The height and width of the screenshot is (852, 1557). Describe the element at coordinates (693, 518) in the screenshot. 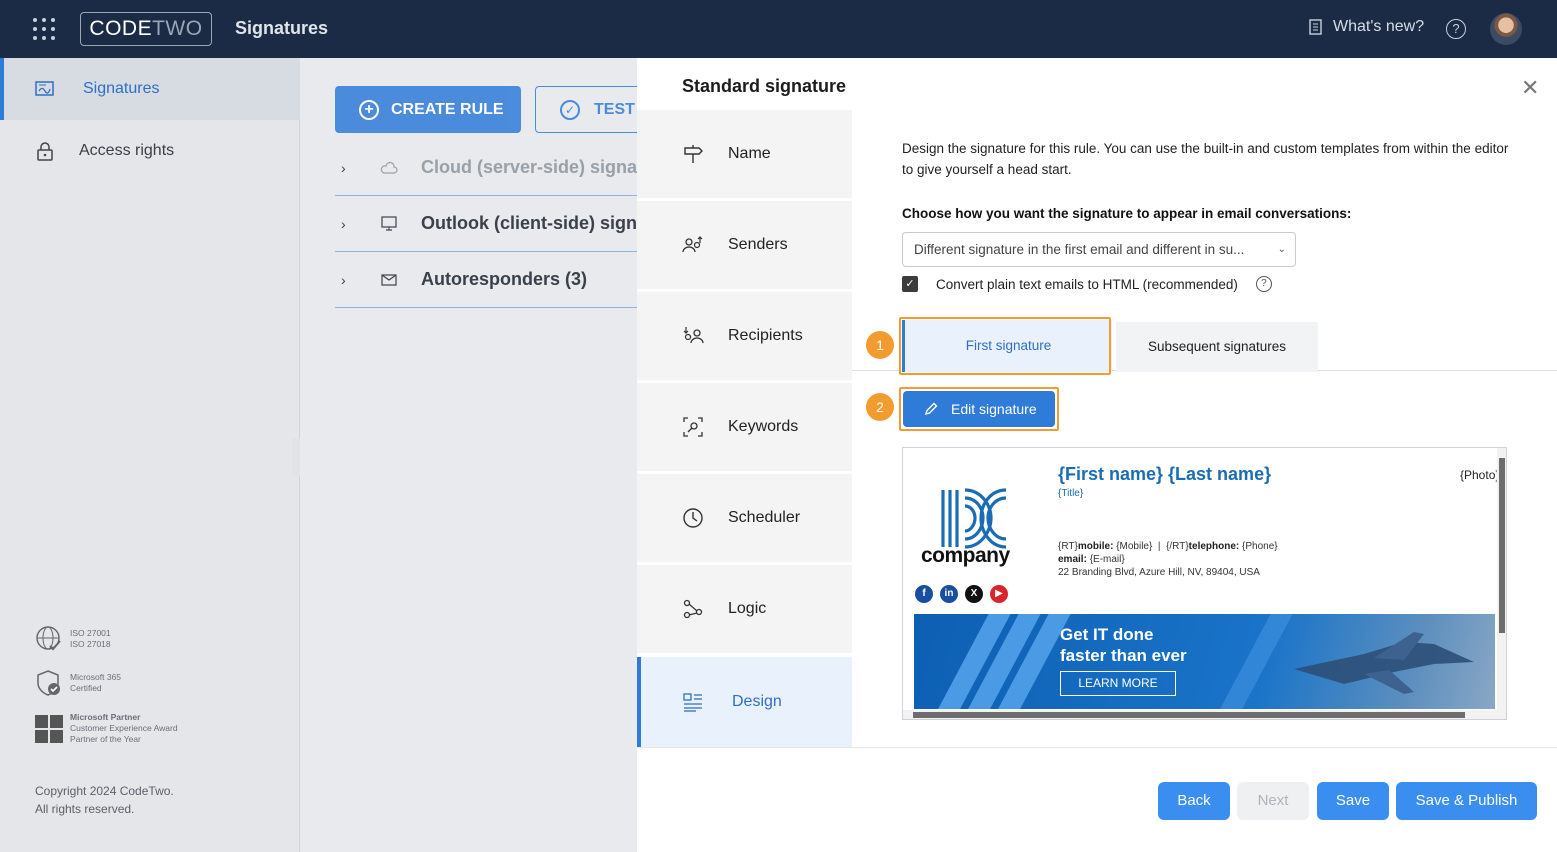

I see `clock-icon` at that location.